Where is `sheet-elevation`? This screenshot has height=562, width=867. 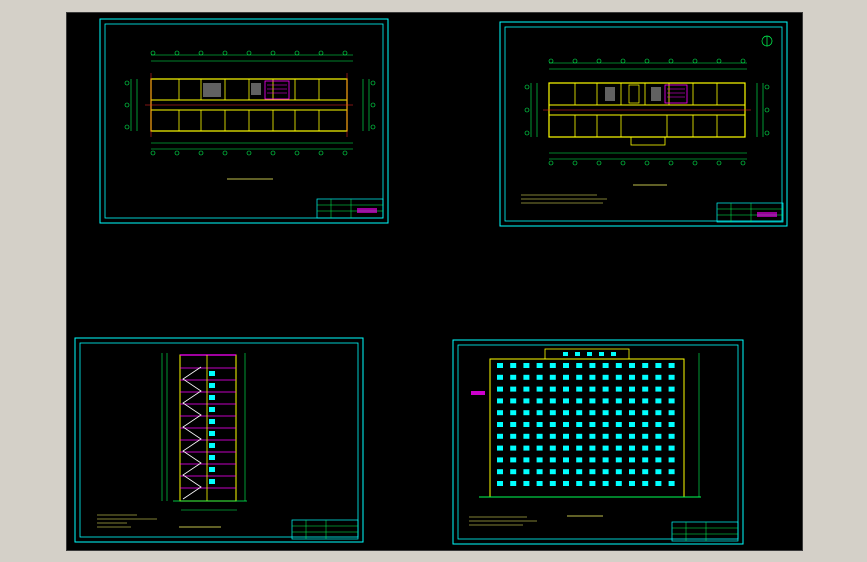 sheet-elevation is located at coordinates (598, 442).